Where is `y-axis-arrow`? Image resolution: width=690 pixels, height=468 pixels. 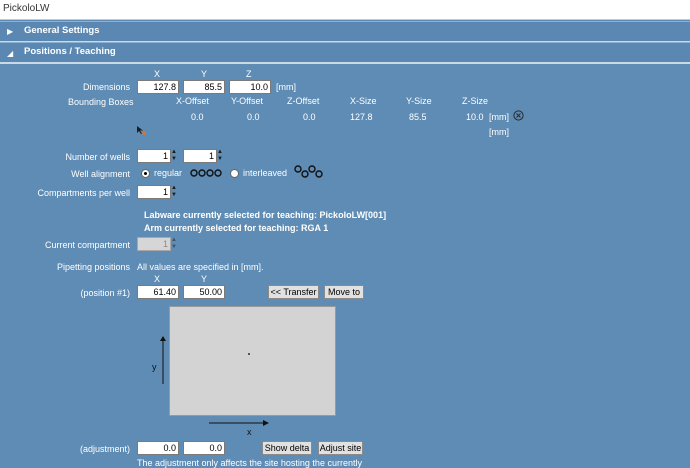
y-axis-arrow is located at coordinates (163, 360).